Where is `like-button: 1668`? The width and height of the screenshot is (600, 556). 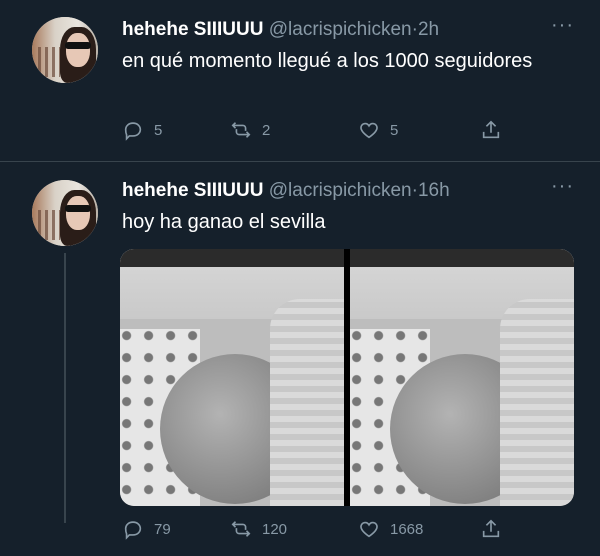
like-button: 1668 is located at coordinates (390, 529).